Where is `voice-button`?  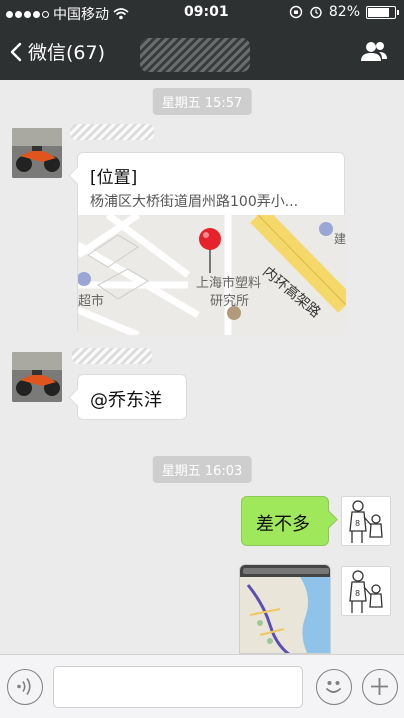 voice-button is located at coordinates (25, 687).